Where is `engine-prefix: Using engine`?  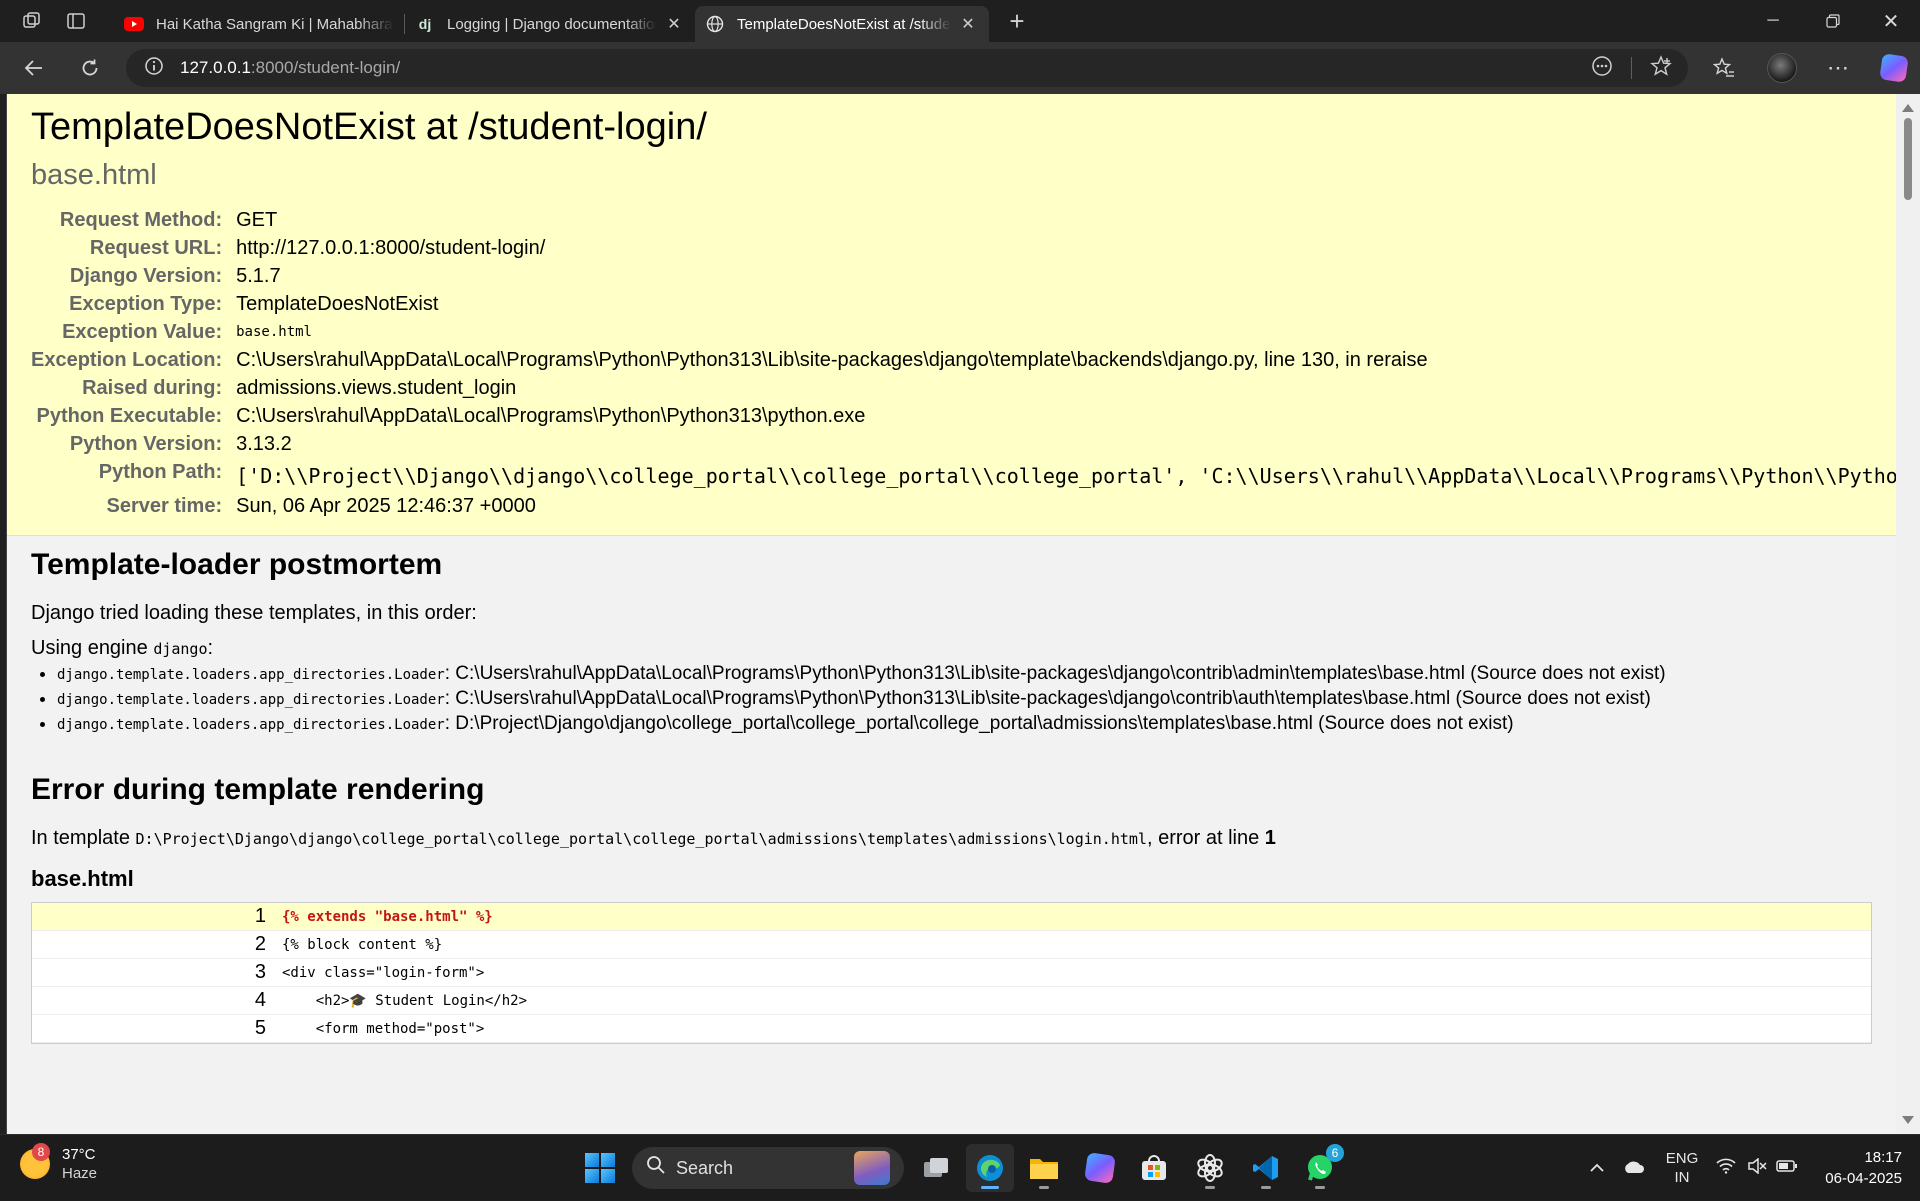 engine-prefix: Using engine is located at coordinates (92, 648).